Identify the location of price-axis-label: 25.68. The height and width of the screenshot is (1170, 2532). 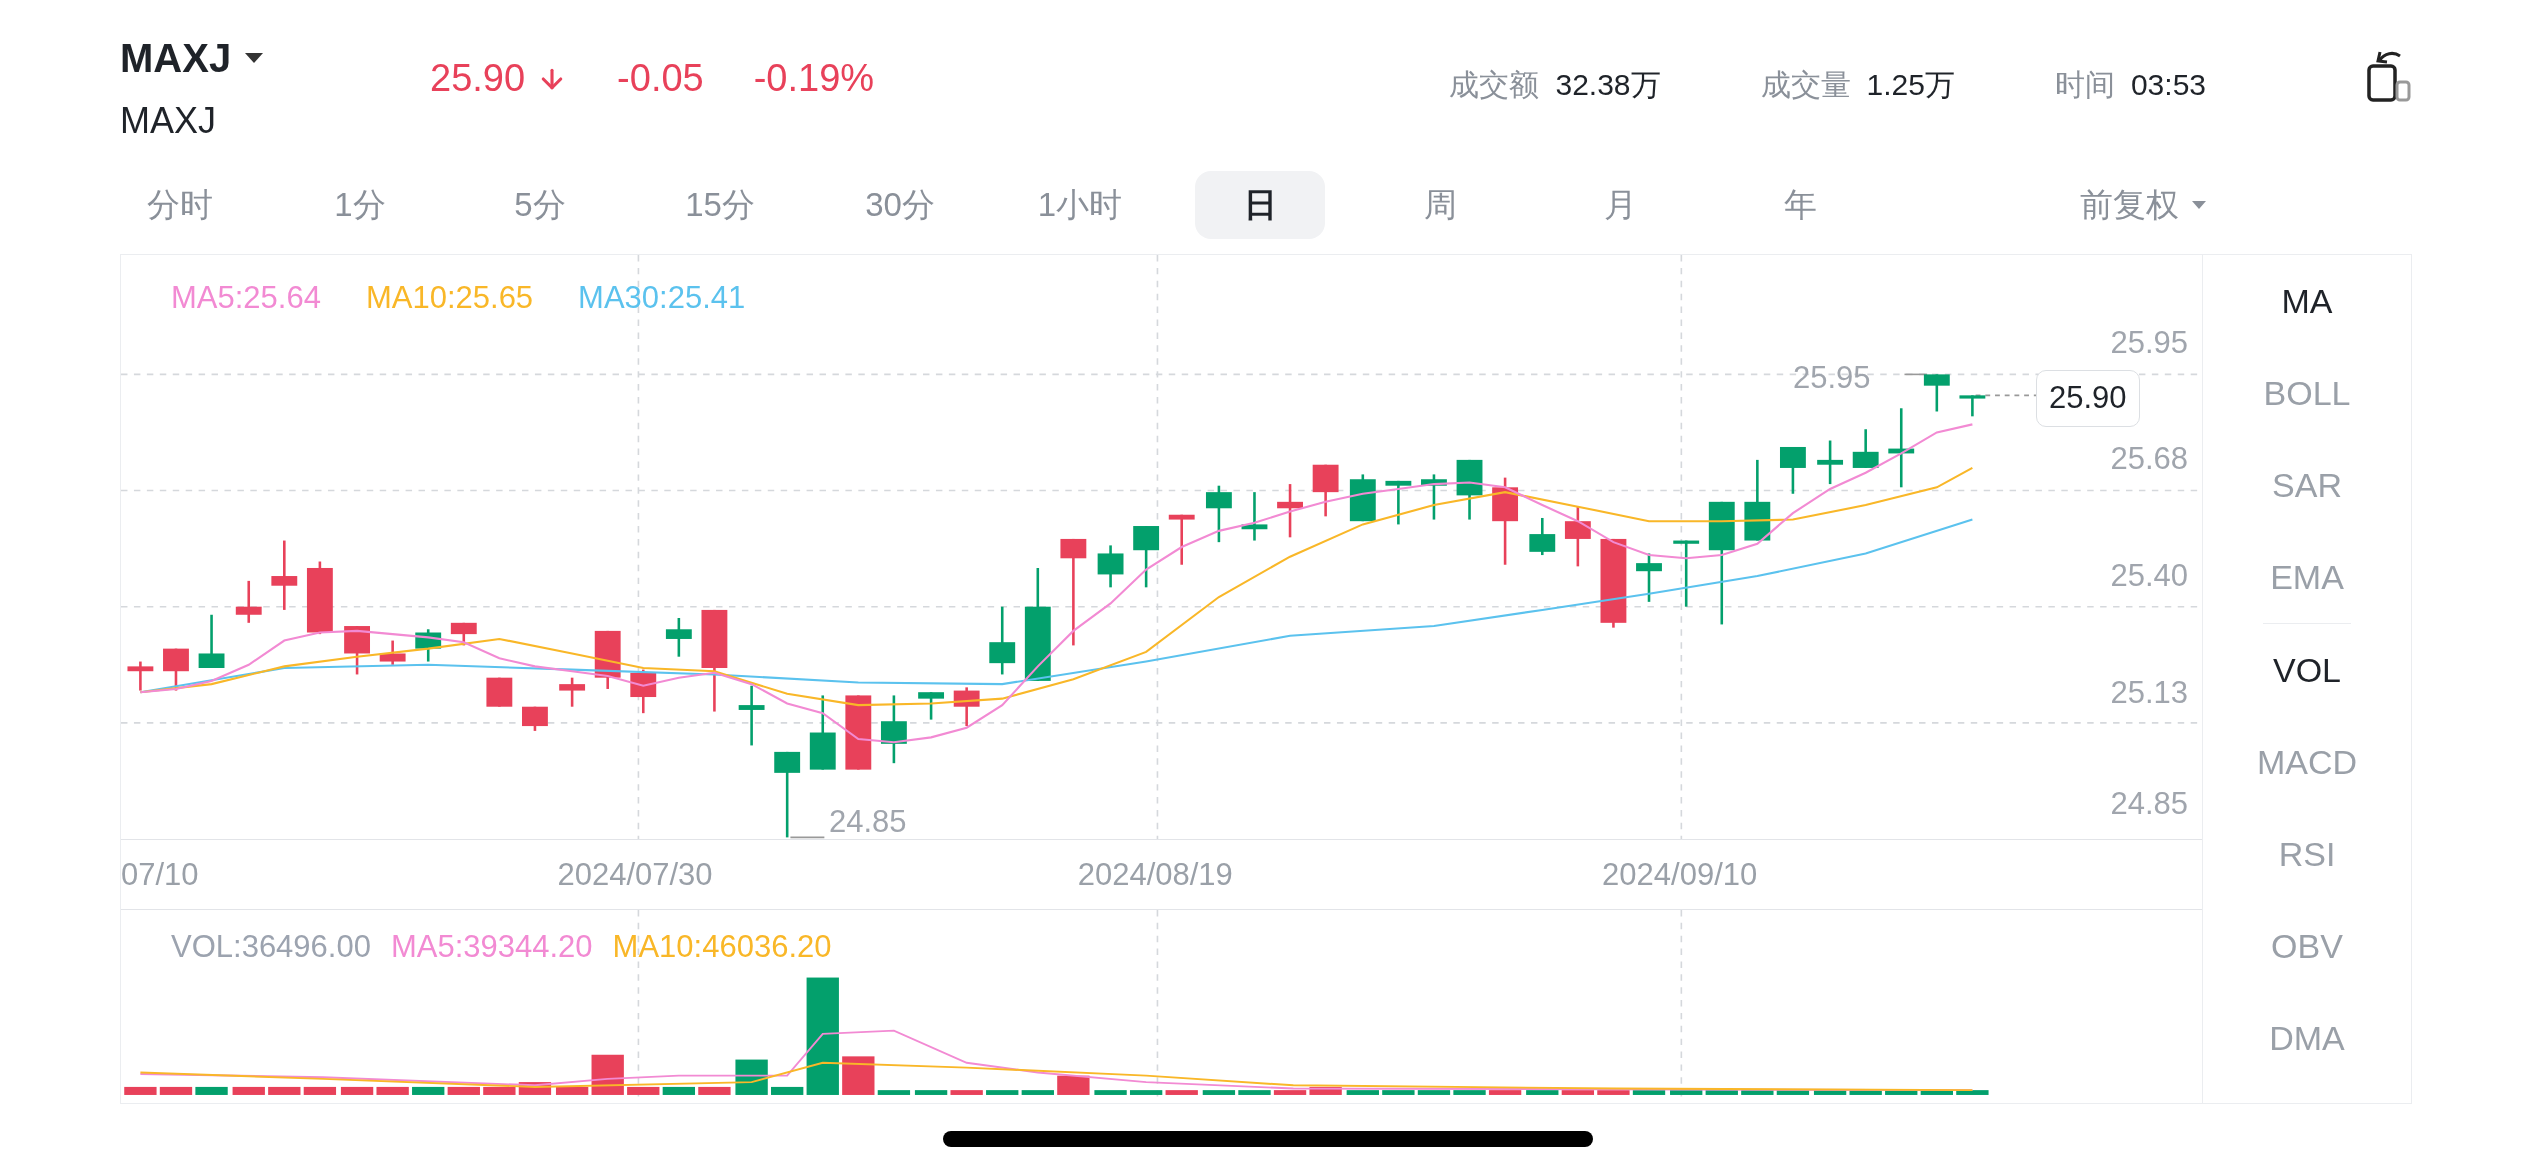
(2149, 459).